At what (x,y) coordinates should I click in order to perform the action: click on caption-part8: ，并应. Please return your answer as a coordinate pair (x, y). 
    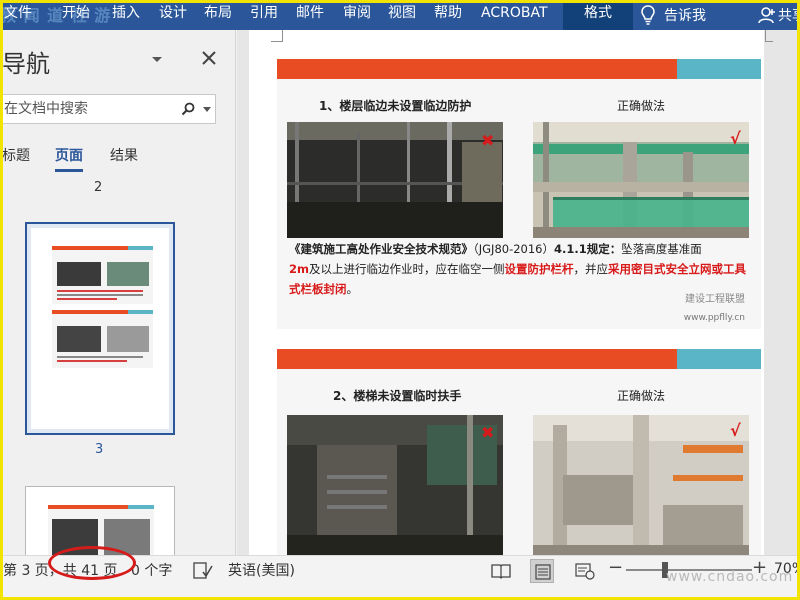
    Looking at the image, I should click on (591, 269).